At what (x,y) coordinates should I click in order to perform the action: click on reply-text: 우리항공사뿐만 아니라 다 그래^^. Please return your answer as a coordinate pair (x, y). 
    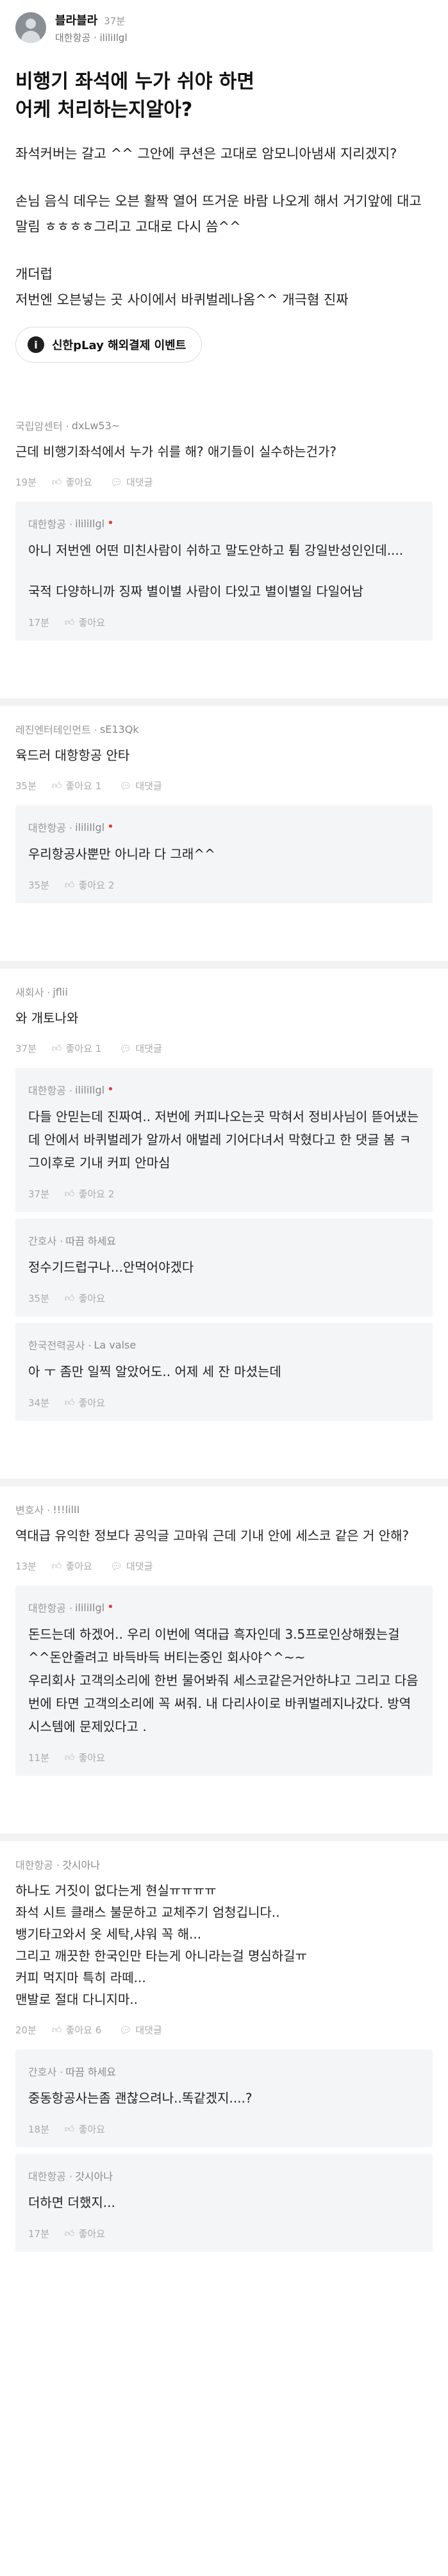
    Looking at the image, I should click on (121, 854).